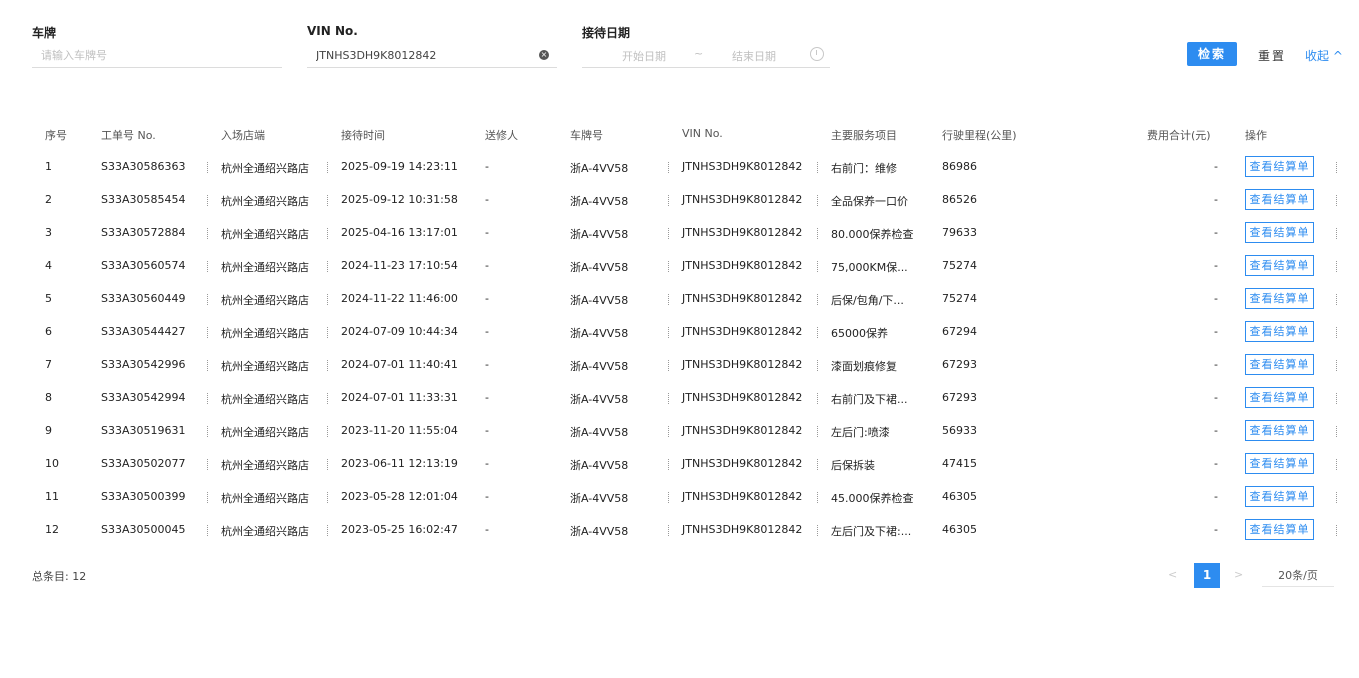 Image resolution: width=1359 pixels, height=678 pixels. What do you see at coordinates (864, 135) in the screenshot?
I see `header-service: 主要服务项目` at bounding box center [864, 135].